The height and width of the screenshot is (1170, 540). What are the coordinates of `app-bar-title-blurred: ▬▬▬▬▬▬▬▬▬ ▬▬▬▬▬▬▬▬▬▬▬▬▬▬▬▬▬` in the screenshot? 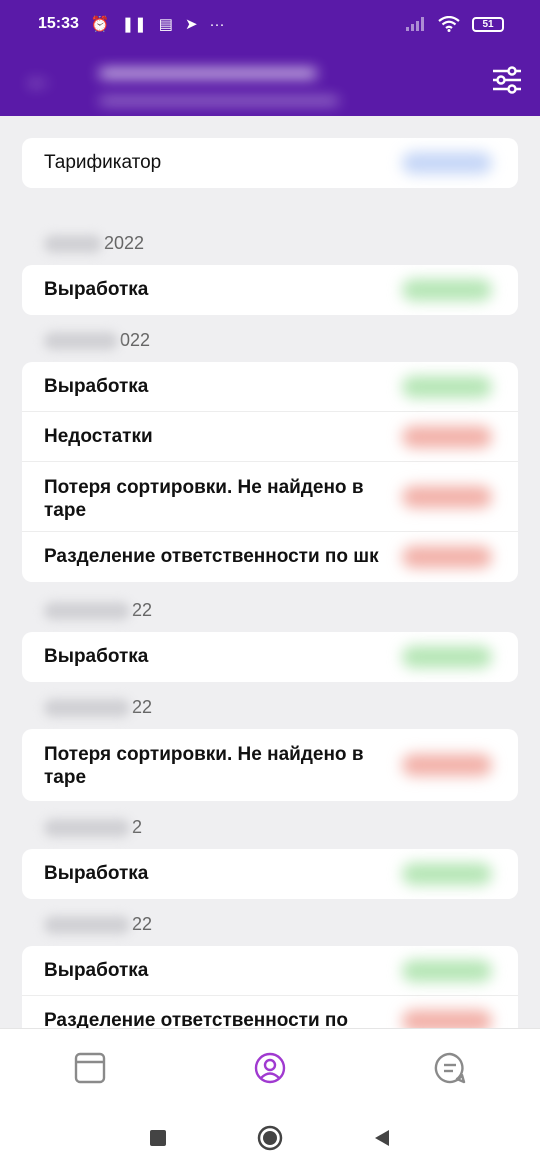 It's located at (219, 81).